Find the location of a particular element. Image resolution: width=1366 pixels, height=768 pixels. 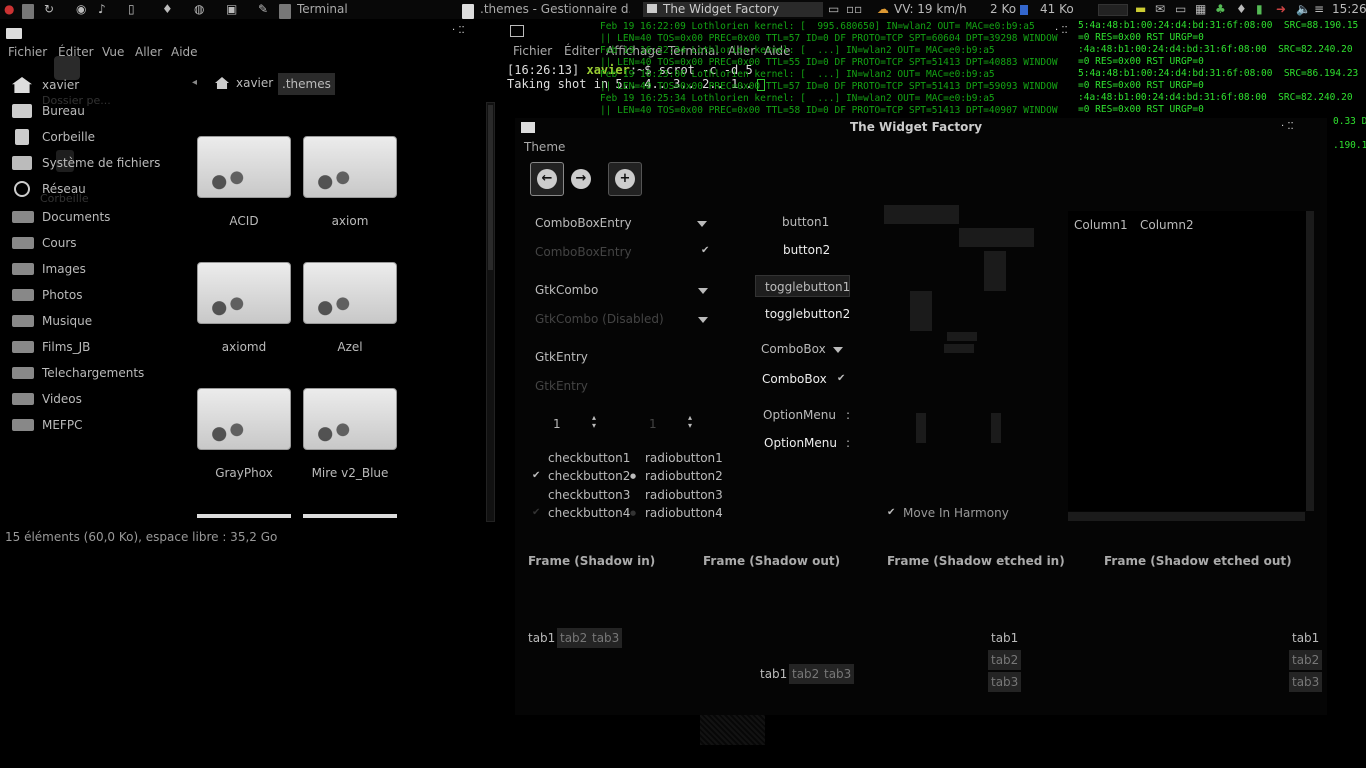

tree-vscrollbar is located at coordinates (1310, 361).